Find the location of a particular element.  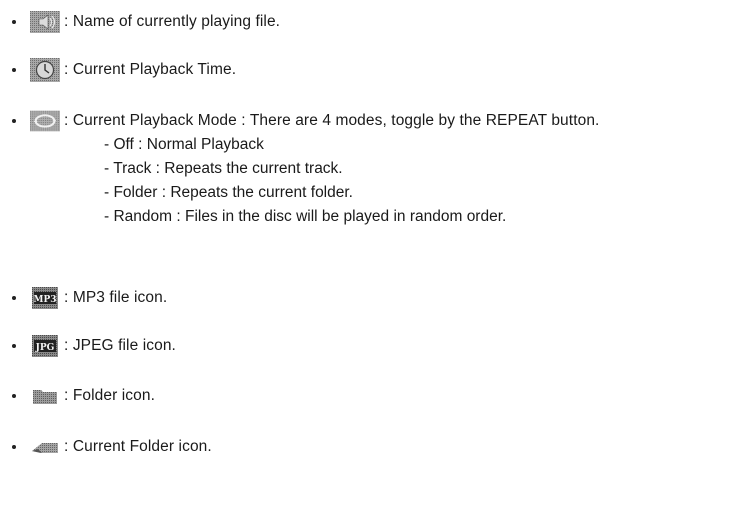

list-item: - Folder : Repeats the current folder. is located at coordinates (228, 192).